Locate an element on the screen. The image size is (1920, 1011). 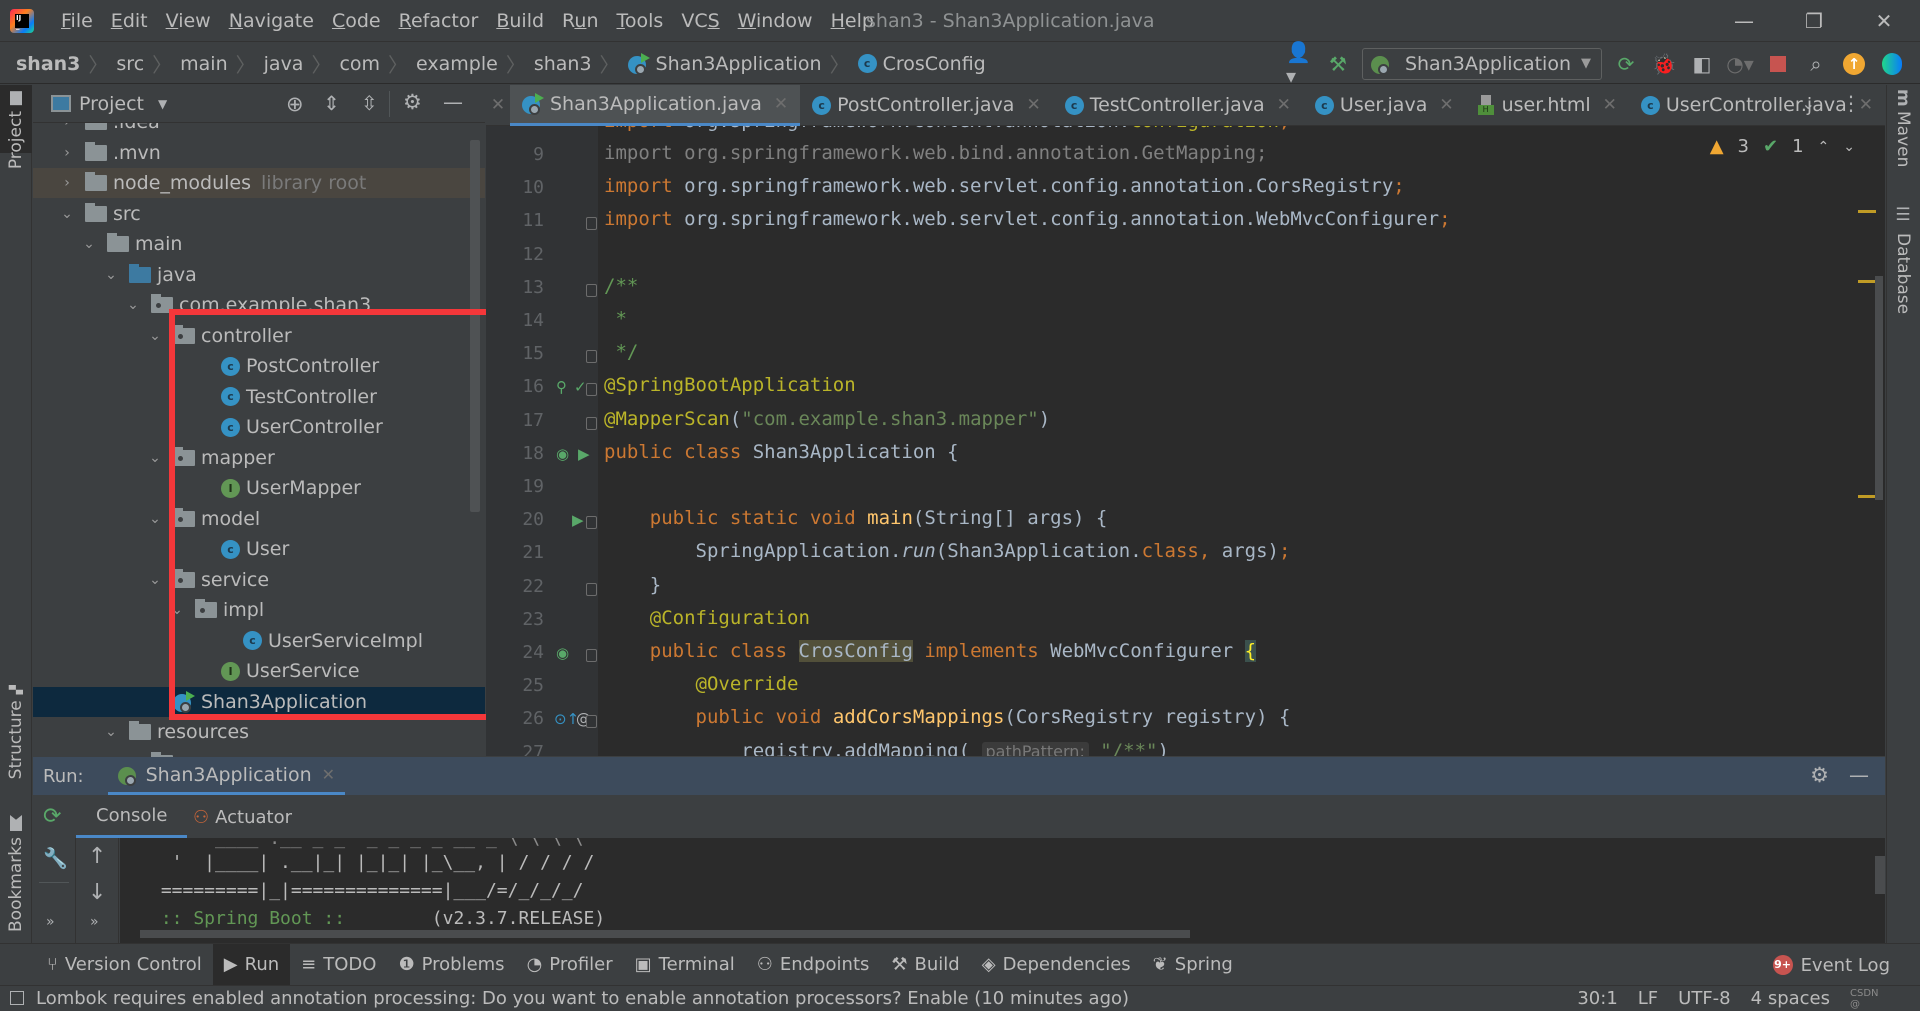
project-stripe-button: Project is located at coordinates (16, 127).